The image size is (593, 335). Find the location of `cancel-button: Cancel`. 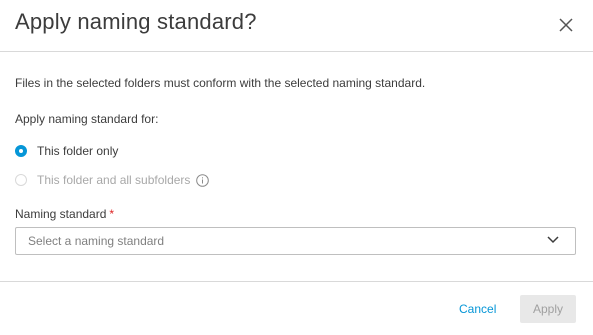

cancel-button: Cancel is located at coordinates (477, 309).